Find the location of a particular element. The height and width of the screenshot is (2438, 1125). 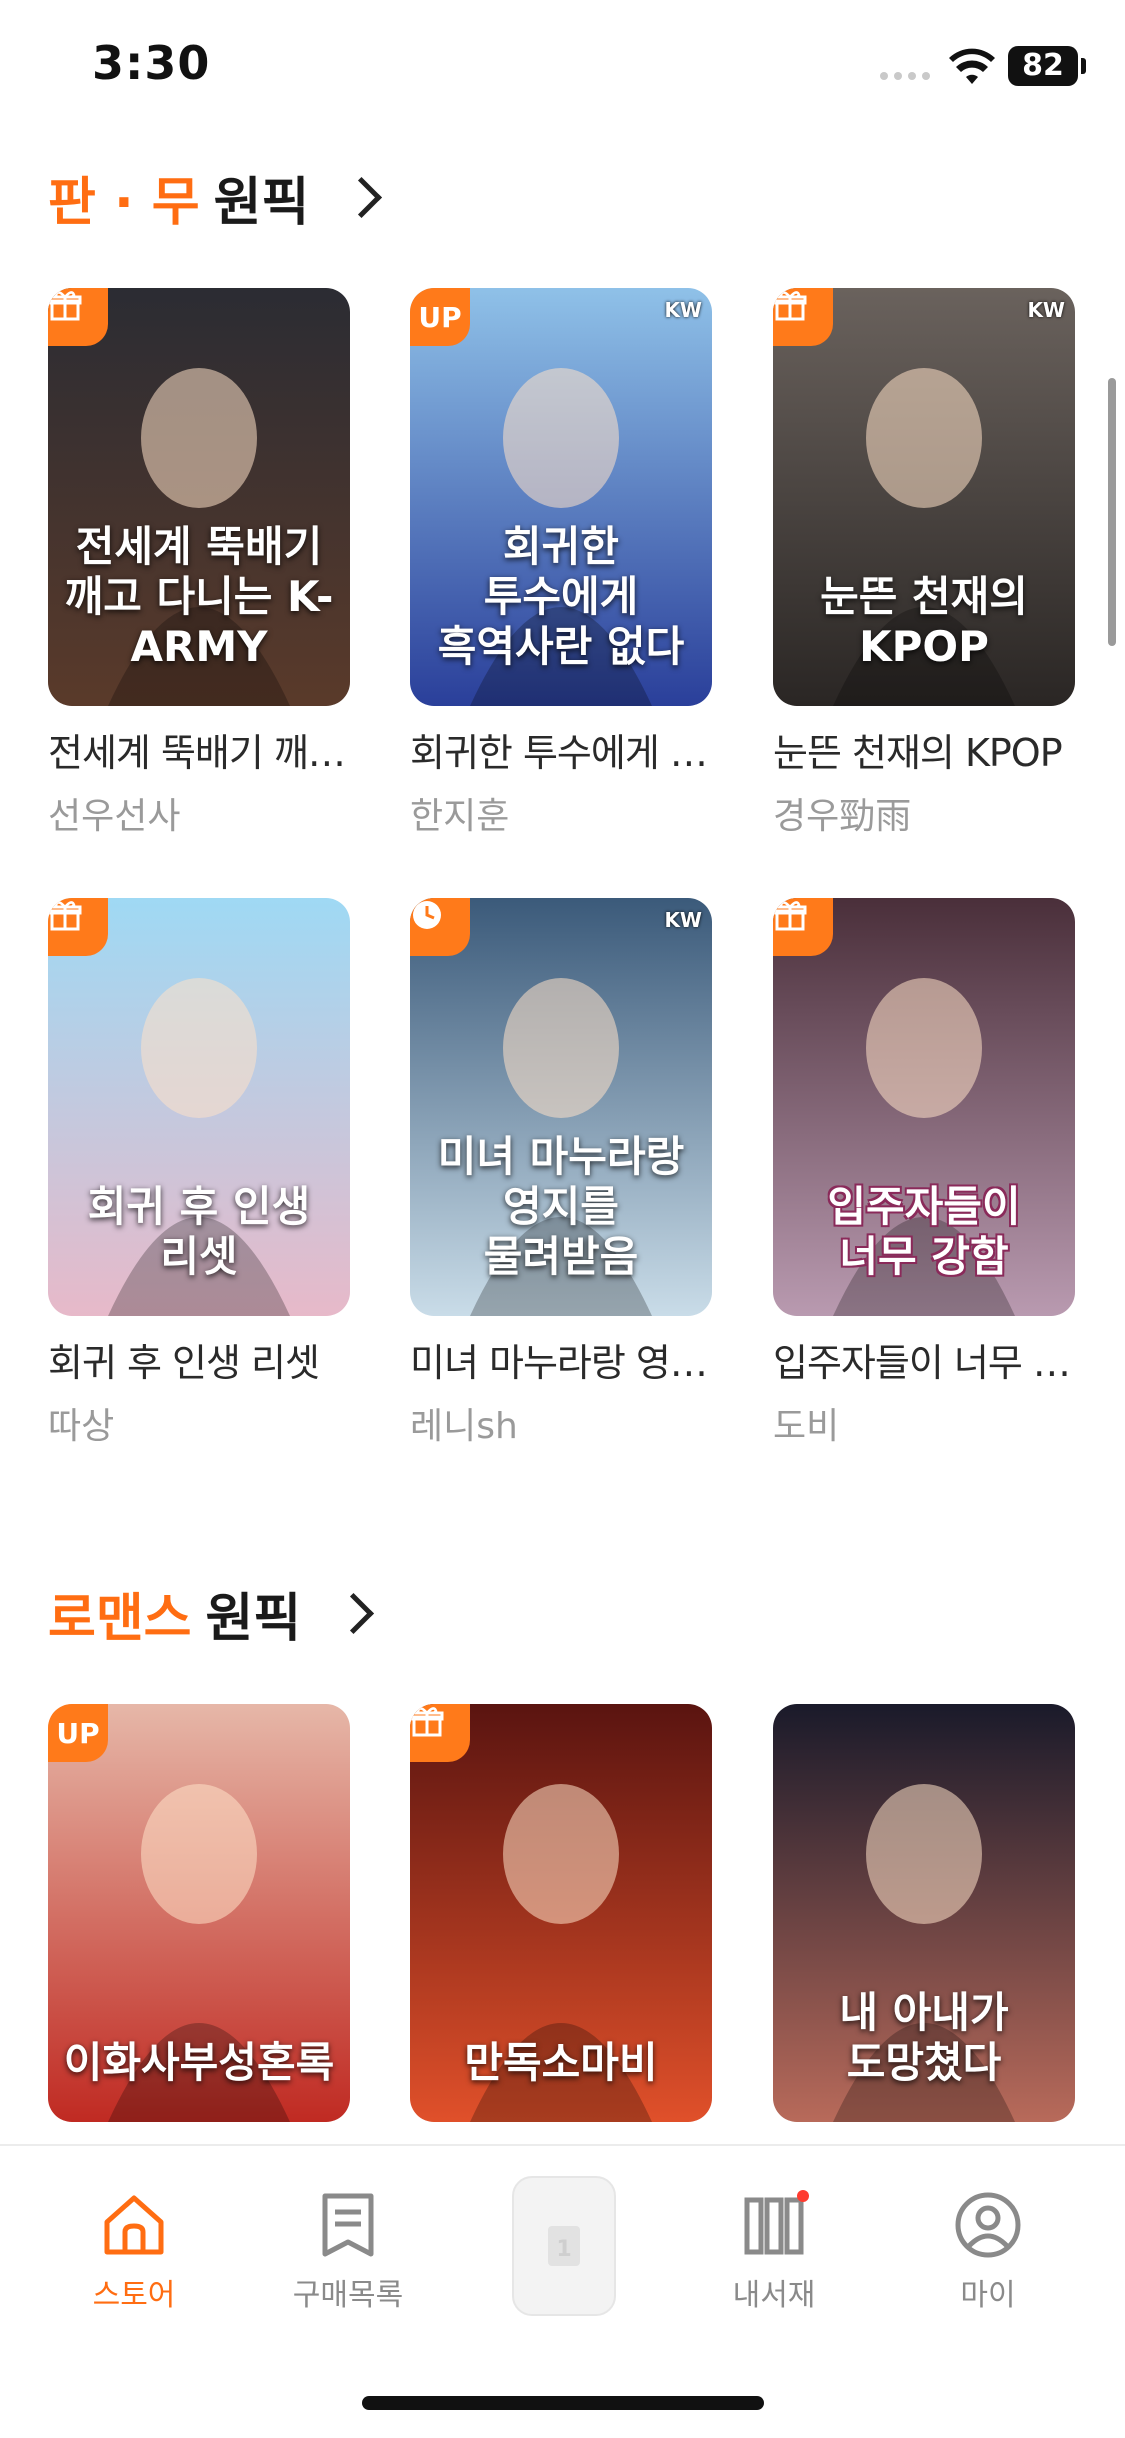

wifi-icon is located at coordinates (972, 66).